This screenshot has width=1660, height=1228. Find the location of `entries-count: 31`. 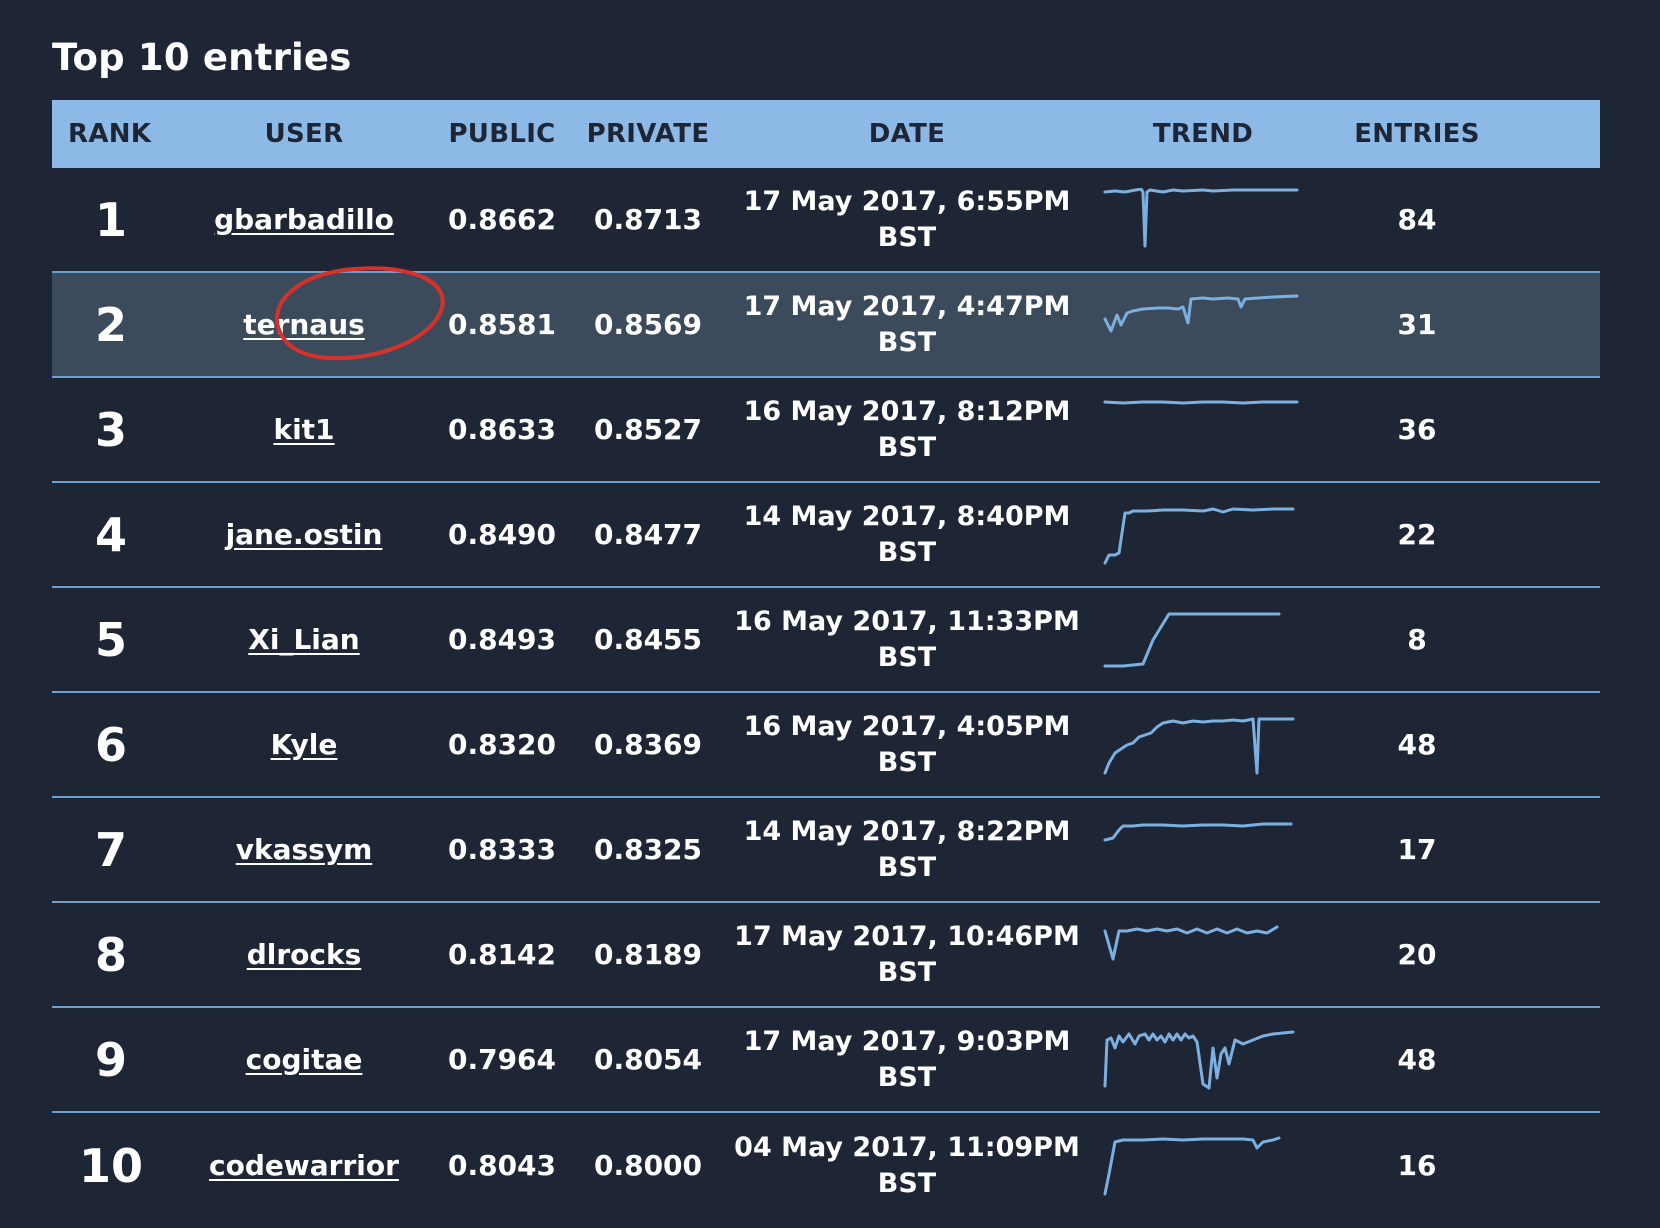

entries-count: 31 is located at coordinates (1417, 324).